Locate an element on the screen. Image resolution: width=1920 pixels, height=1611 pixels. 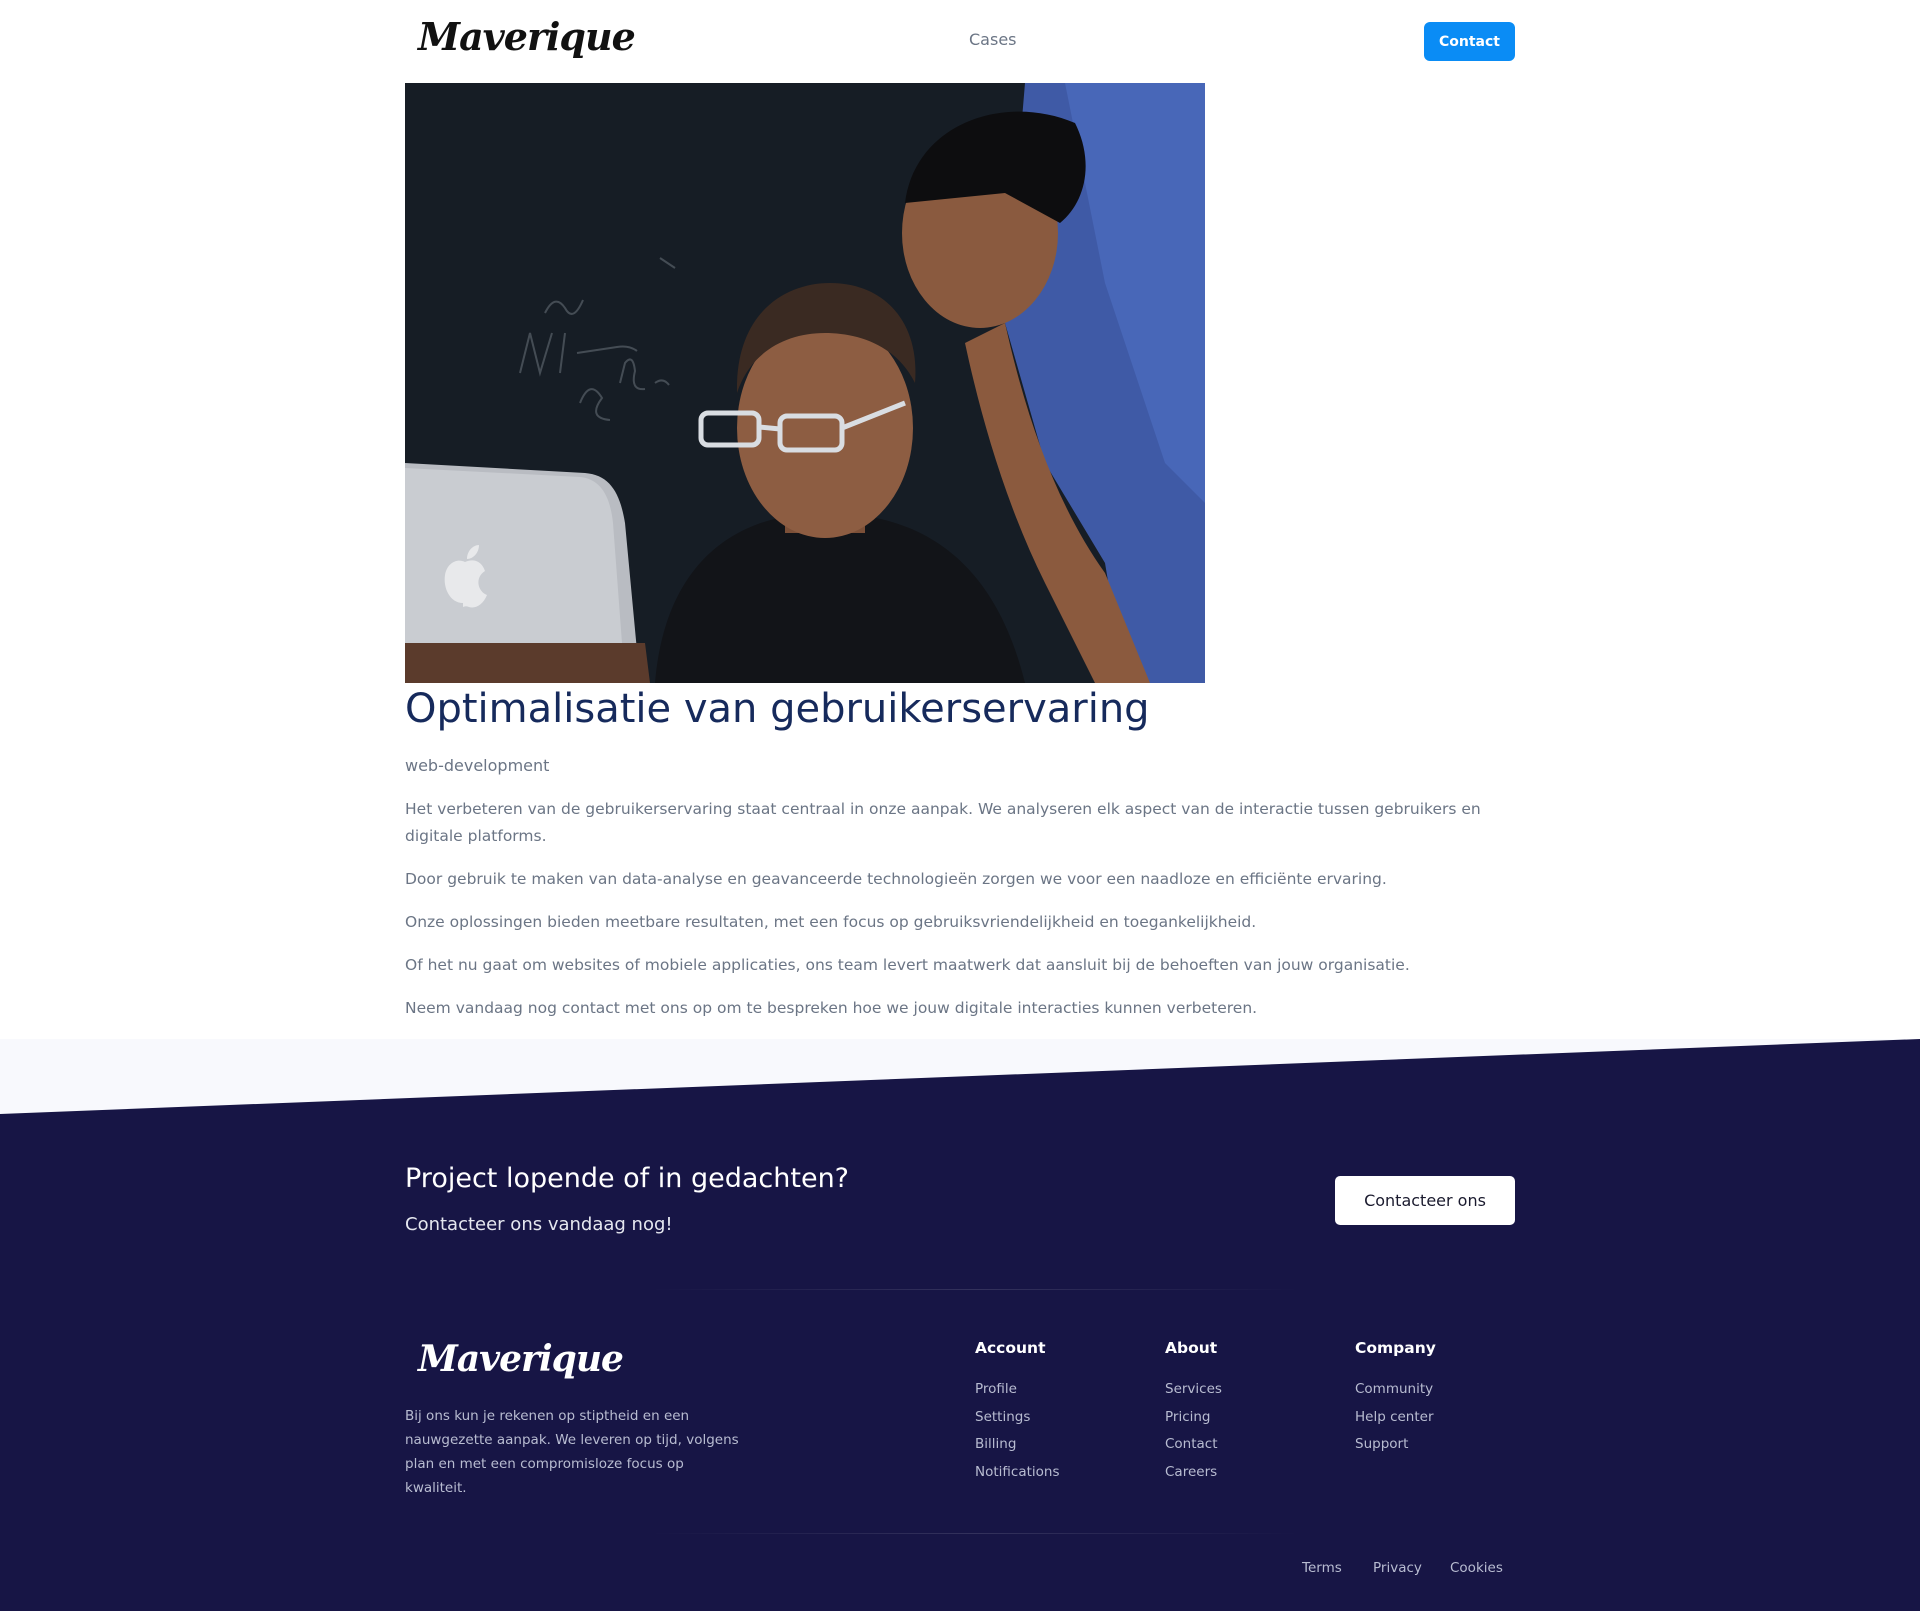
footer-divider is located at coordinates (975, 1289).